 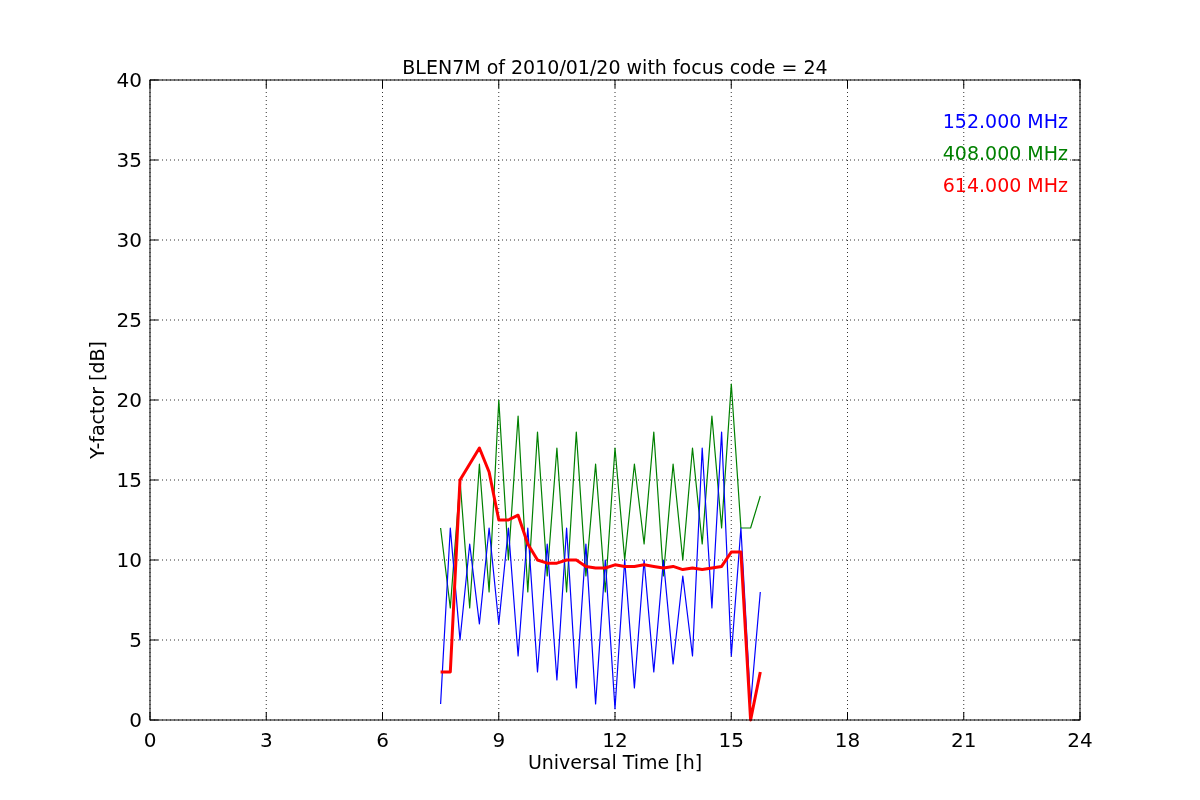 I want to click on y-axis-label: Y-factor [dB], so click(x=97, y=400).